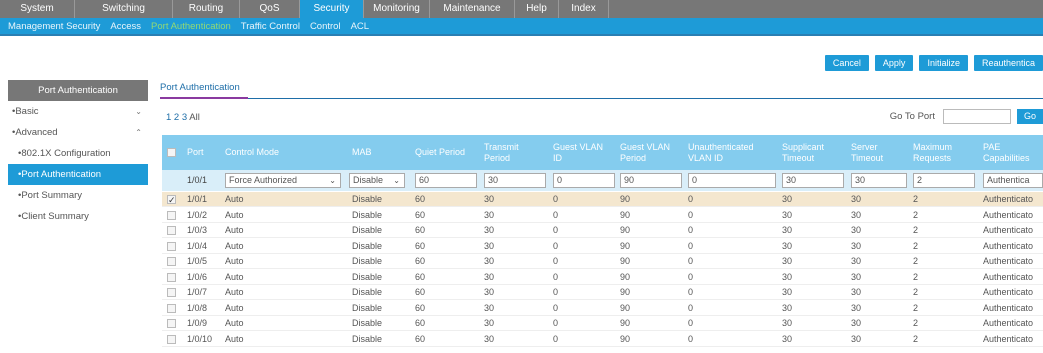 This screenshot has height=353, width=1043. I want to click on pager-pages: 1 2 3, so click(176, 117).